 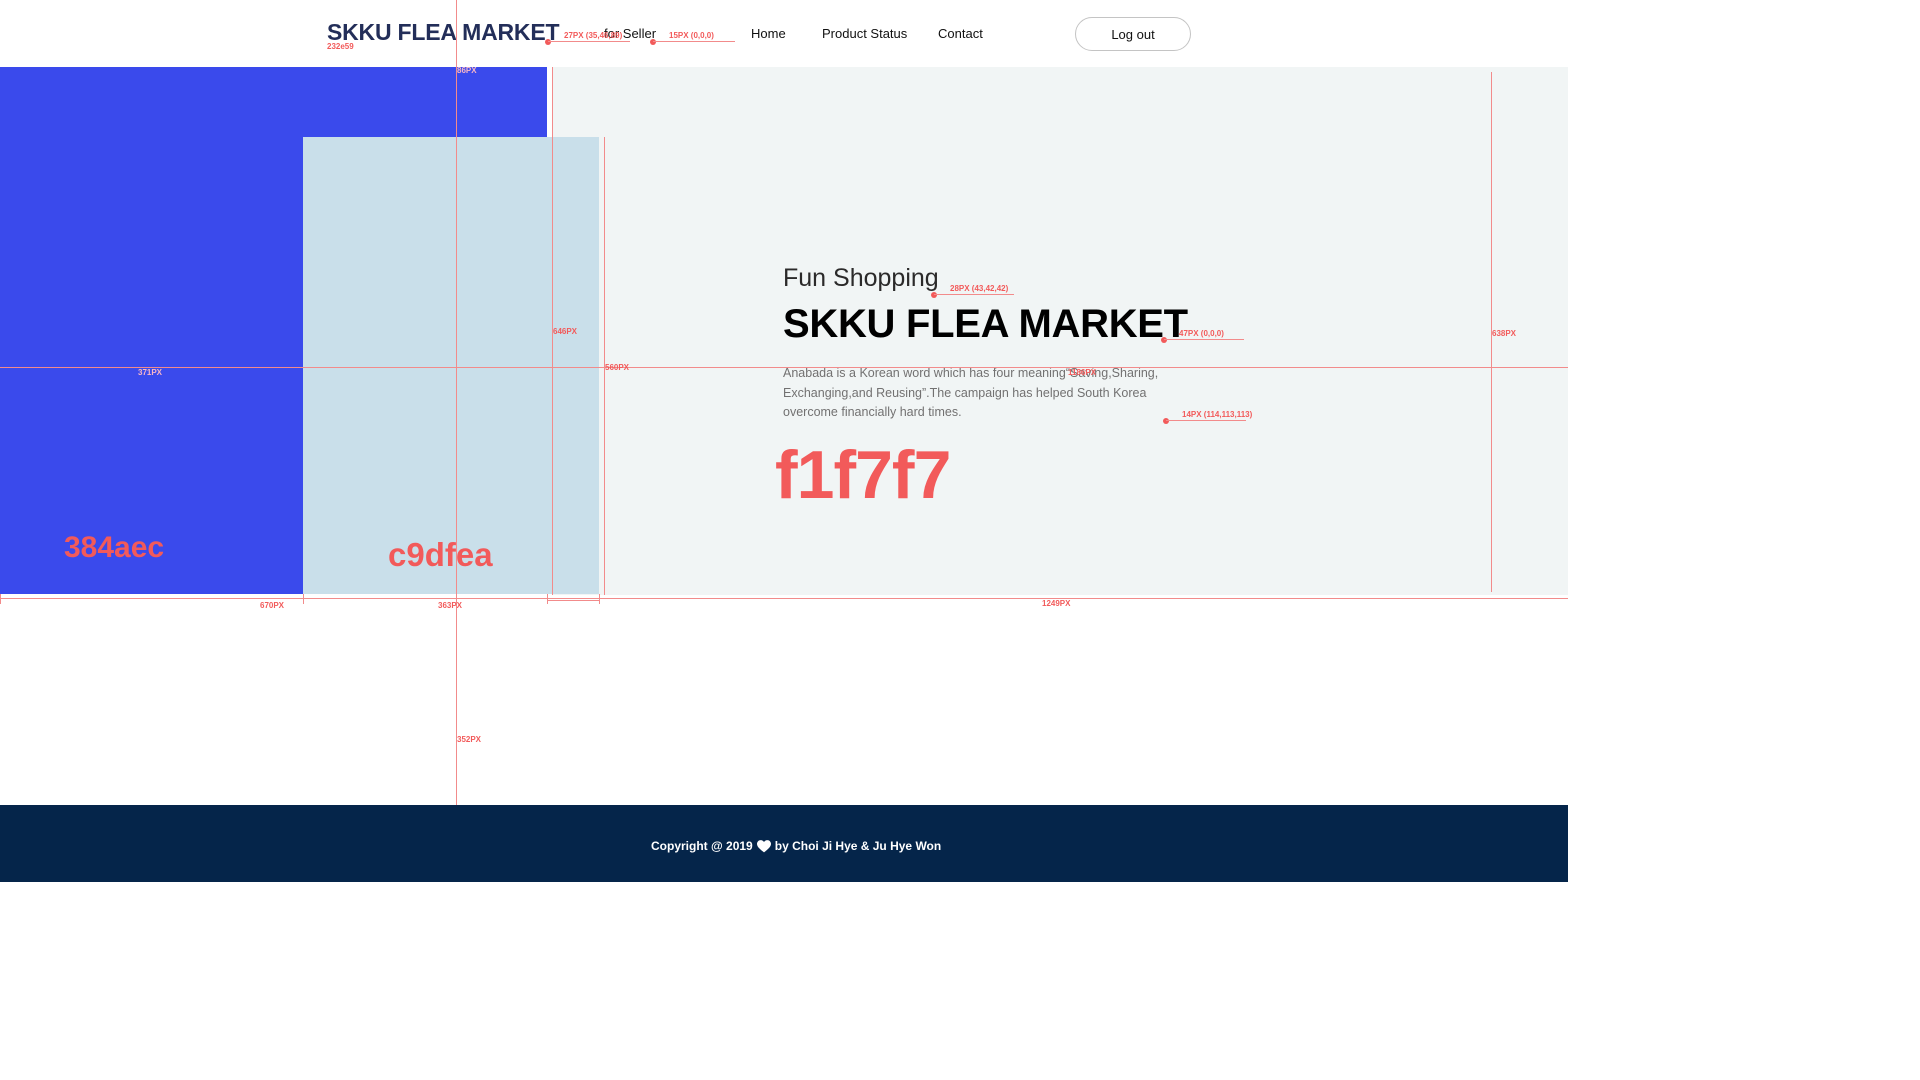 I want to click on author-text: by Choi Ji Hye & Ju Hye Won, so click(x=858, y=846).